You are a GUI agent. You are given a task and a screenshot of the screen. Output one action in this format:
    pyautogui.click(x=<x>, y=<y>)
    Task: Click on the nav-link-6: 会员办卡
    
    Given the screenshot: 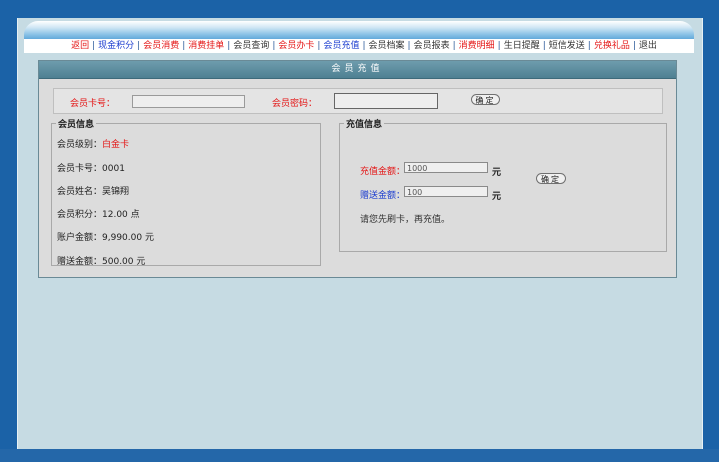 What is the action you would take?
    pyautogui.click(x=296, y=46)
    